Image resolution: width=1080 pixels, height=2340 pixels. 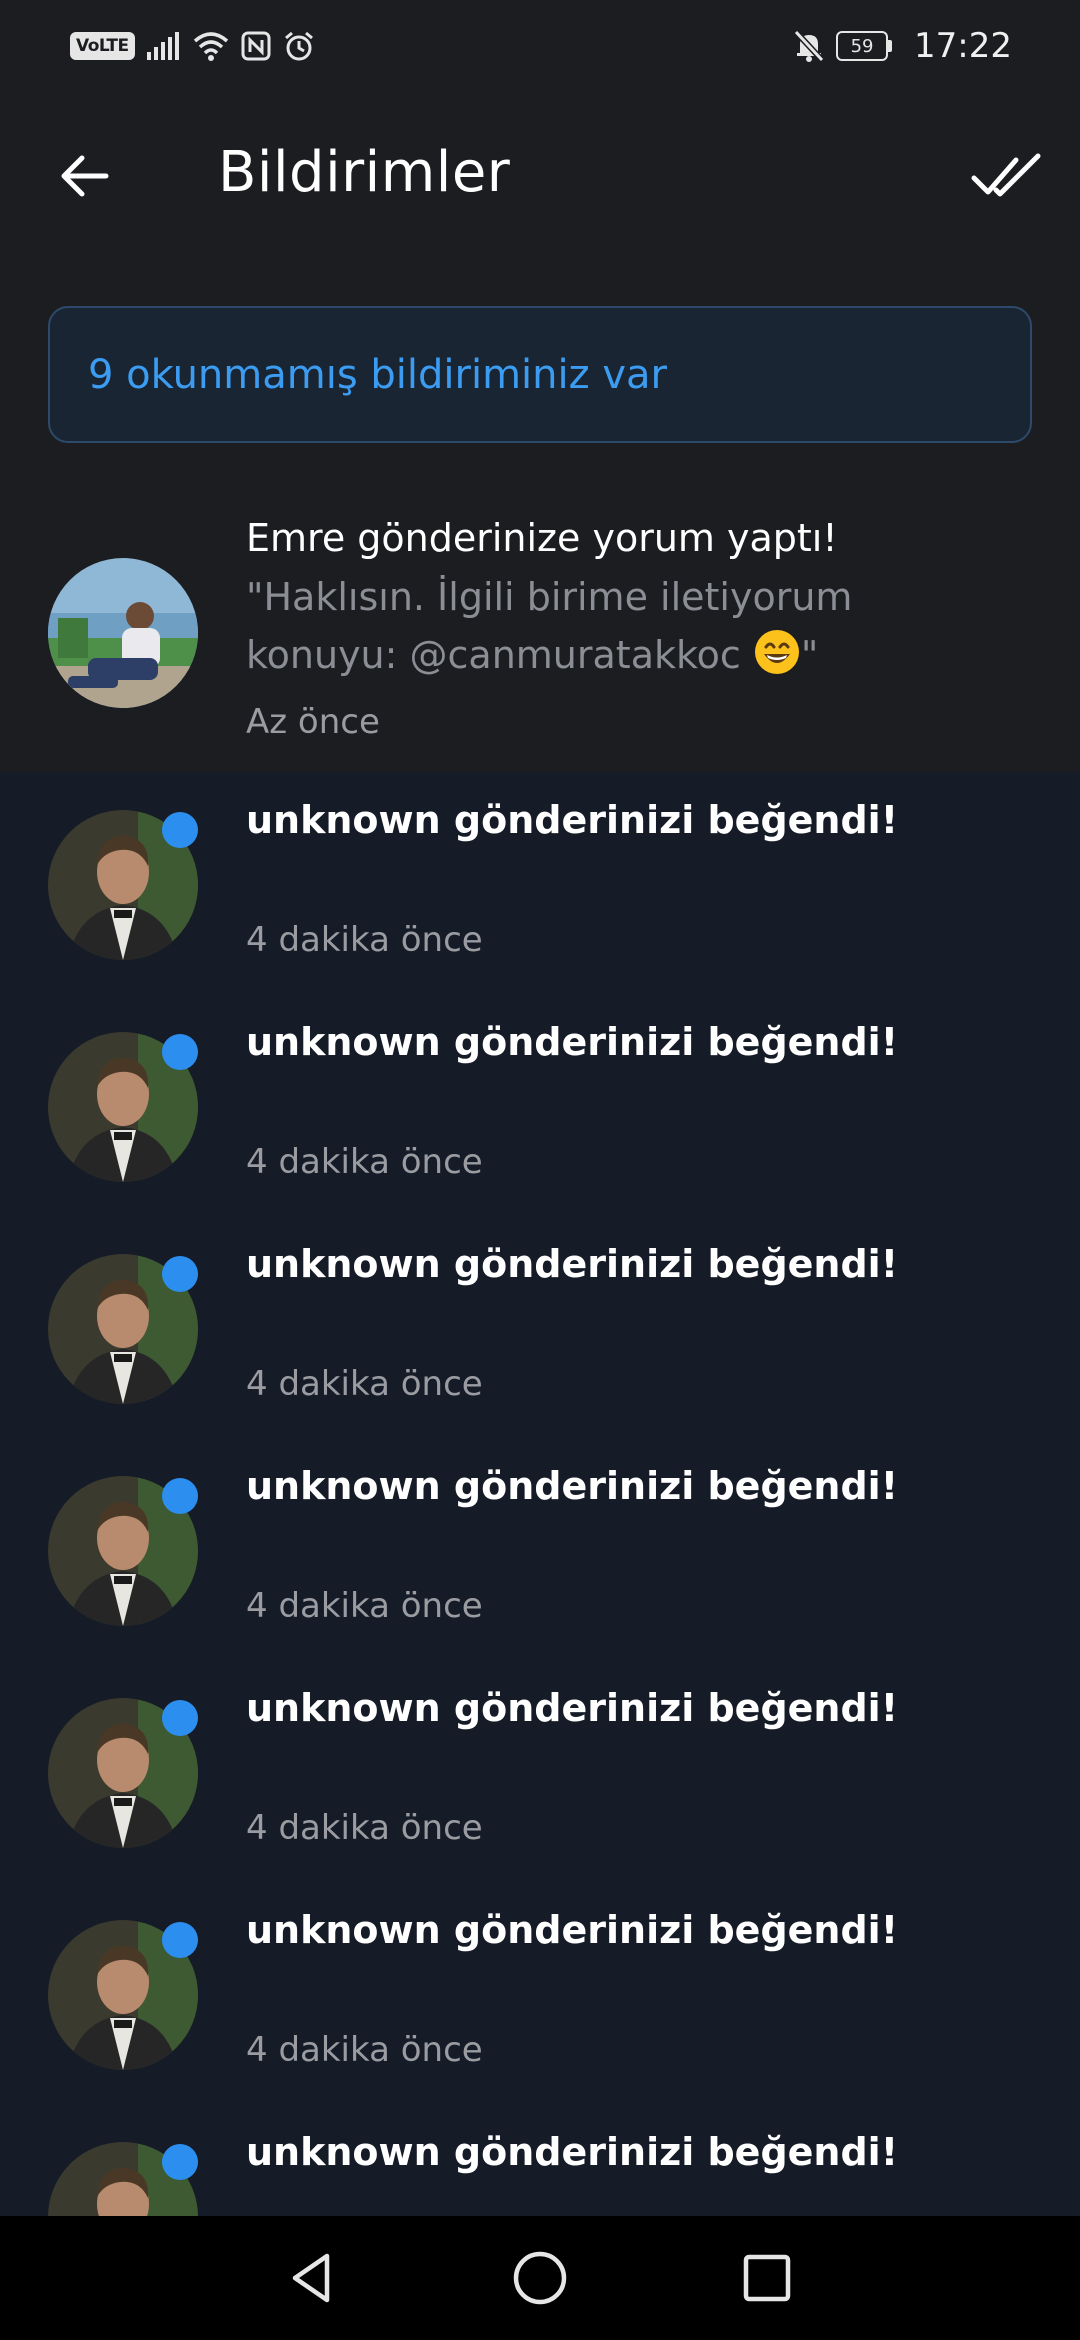 What do you see at coordinates (809, 655) in the screenshot?
I see `preview-end: "` at bounding box center [809, 655].